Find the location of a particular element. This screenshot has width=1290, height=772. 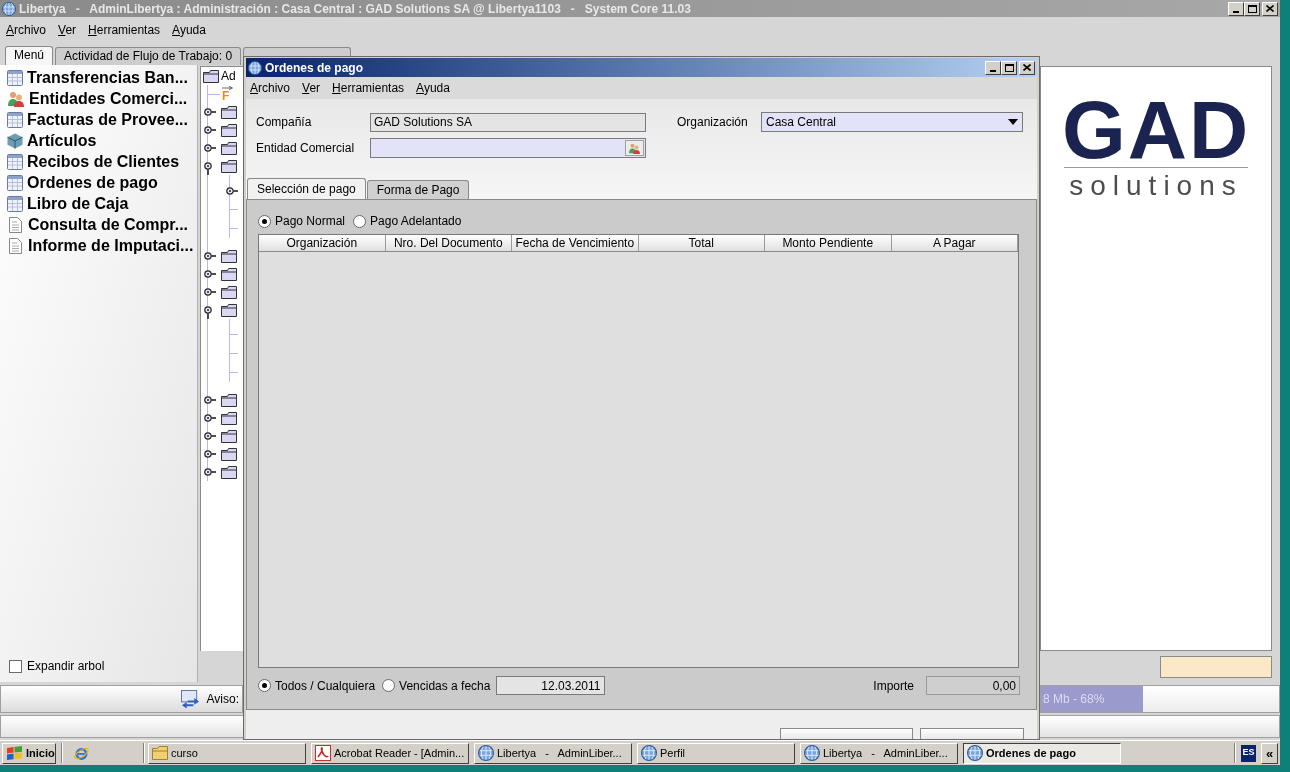

lookup-button is located at coordinates (634, 148).